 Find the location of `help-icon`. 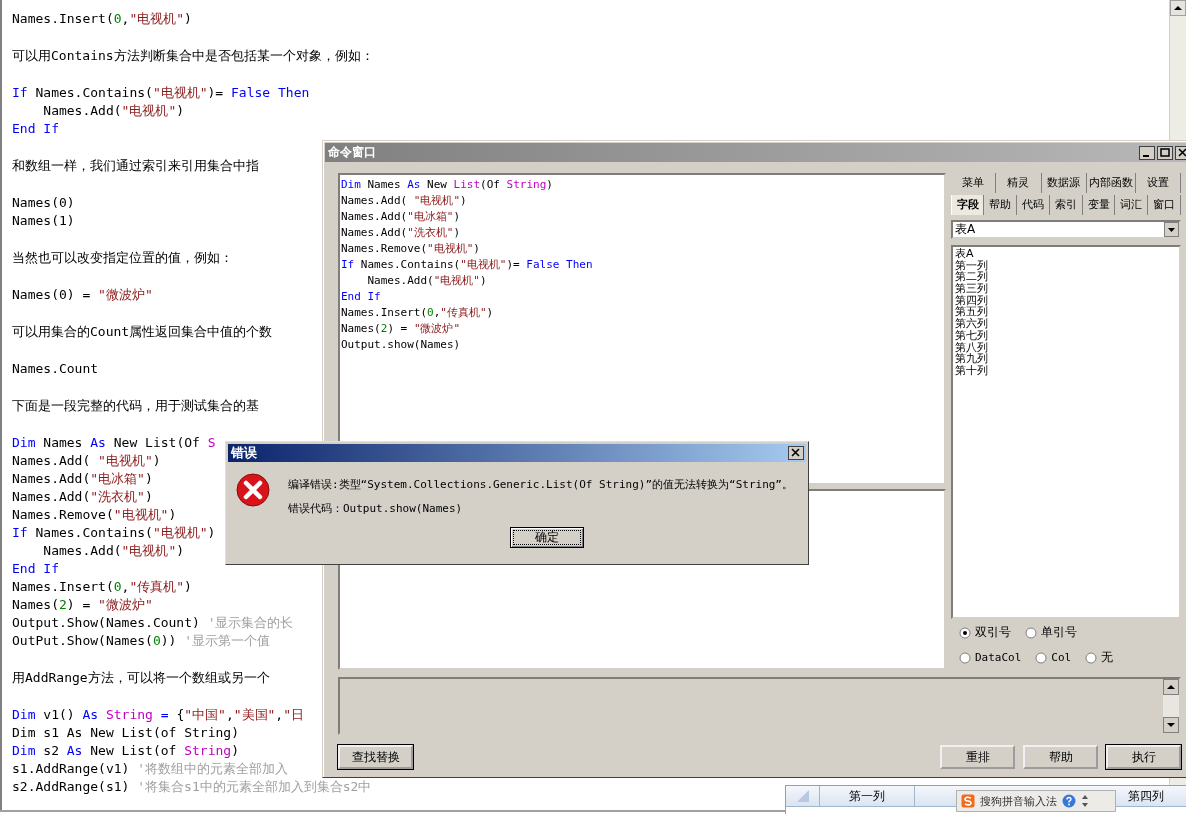

help-icon is located at coordinates (1069, 801).